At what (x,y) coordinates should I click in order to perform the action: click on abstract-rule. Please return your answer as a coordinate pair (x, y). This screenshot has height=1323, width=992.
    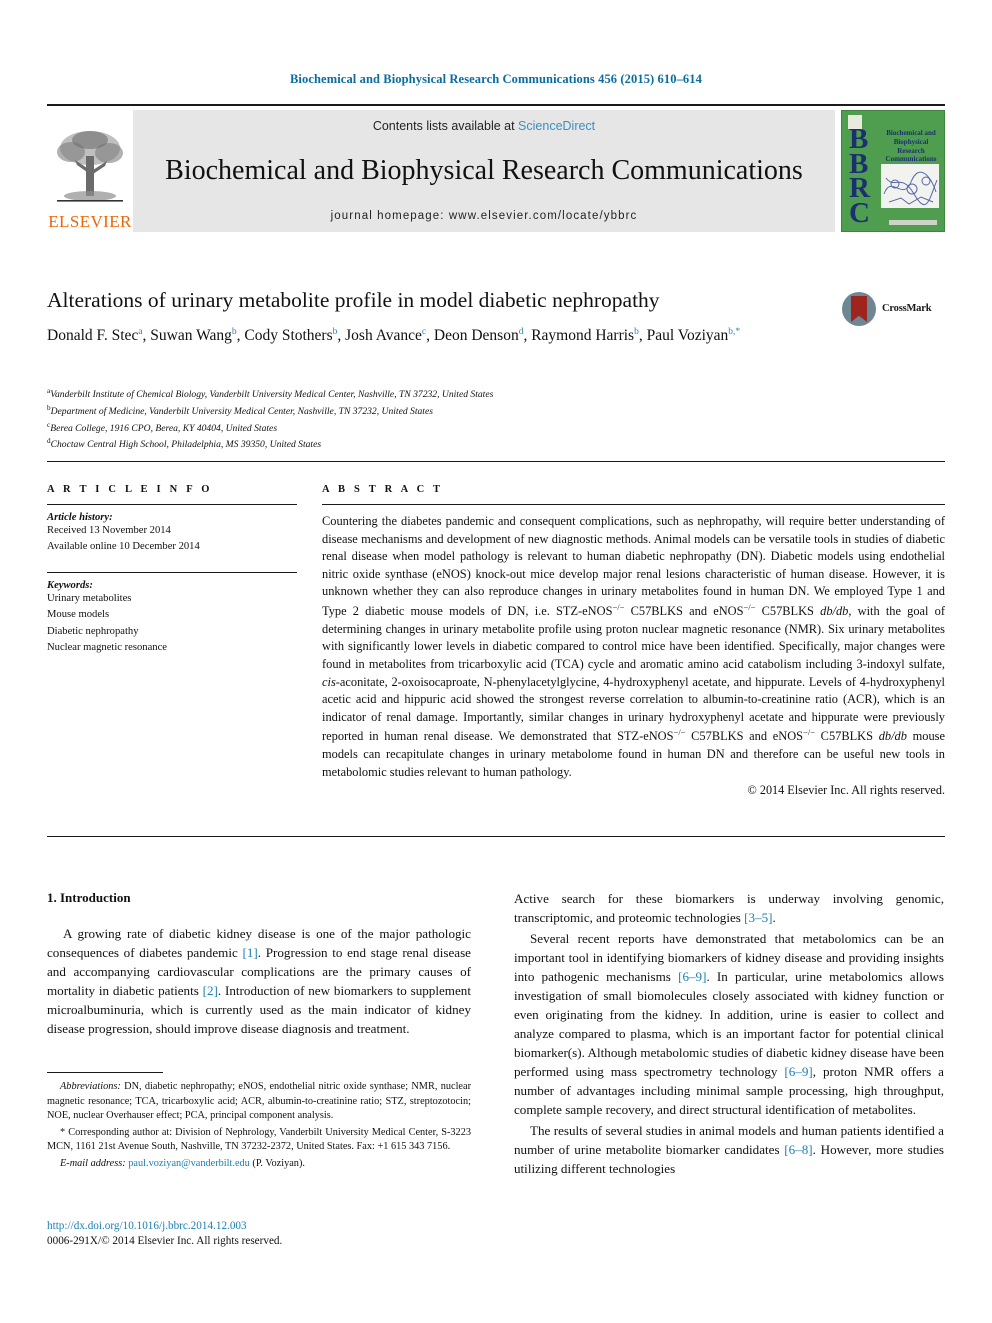
    Looking at the image, I should click on (633, 504).